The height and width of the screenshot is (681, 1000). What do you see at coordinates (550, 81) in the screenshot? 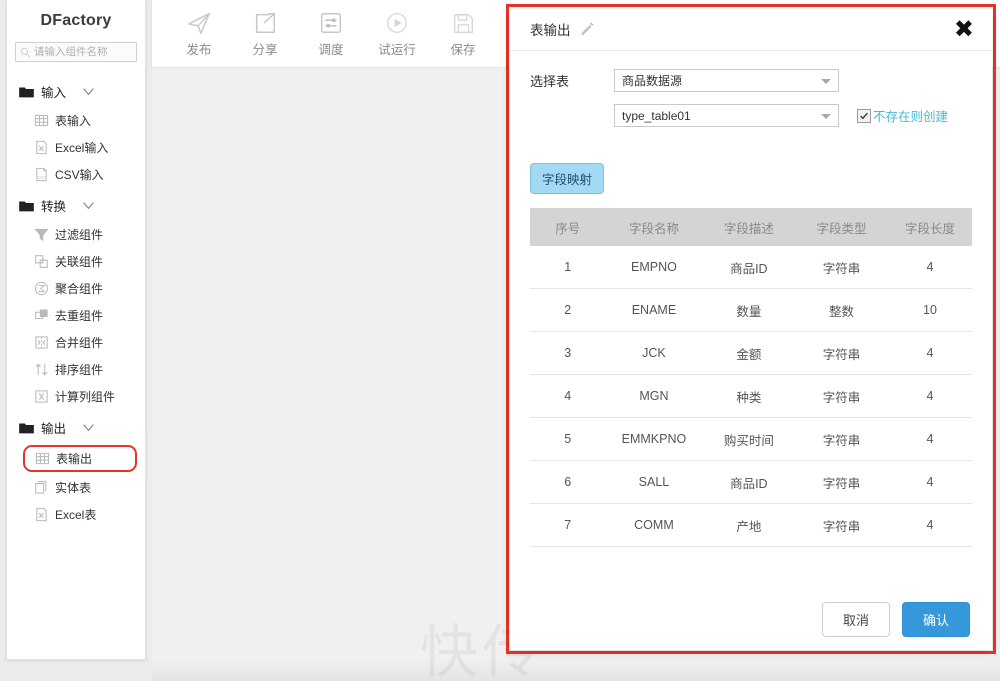
I see `select-table-label: 选择表` at bounding box center [550, 81].